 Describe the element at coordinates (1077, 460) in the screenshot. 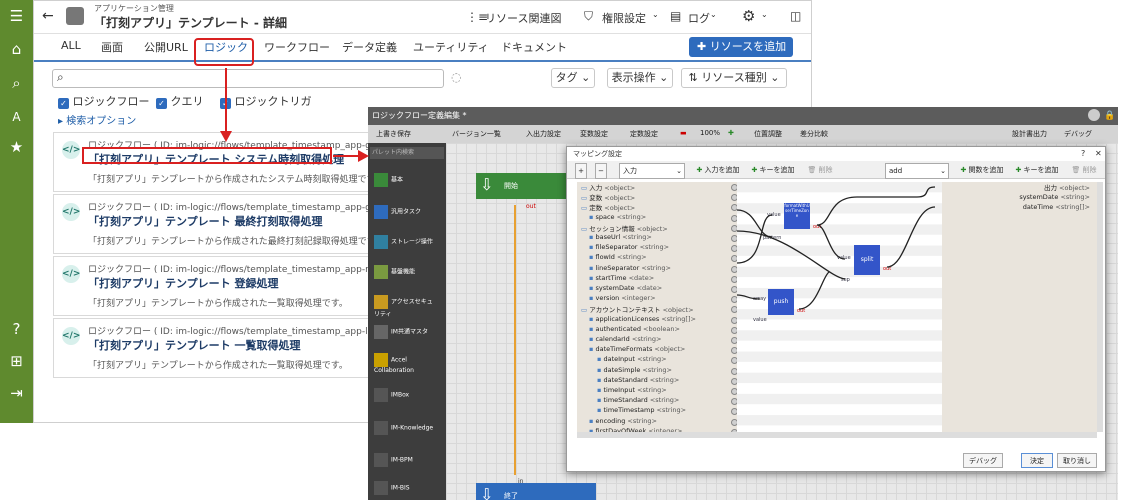

I see `cancel-button: 取り消し` at that location.